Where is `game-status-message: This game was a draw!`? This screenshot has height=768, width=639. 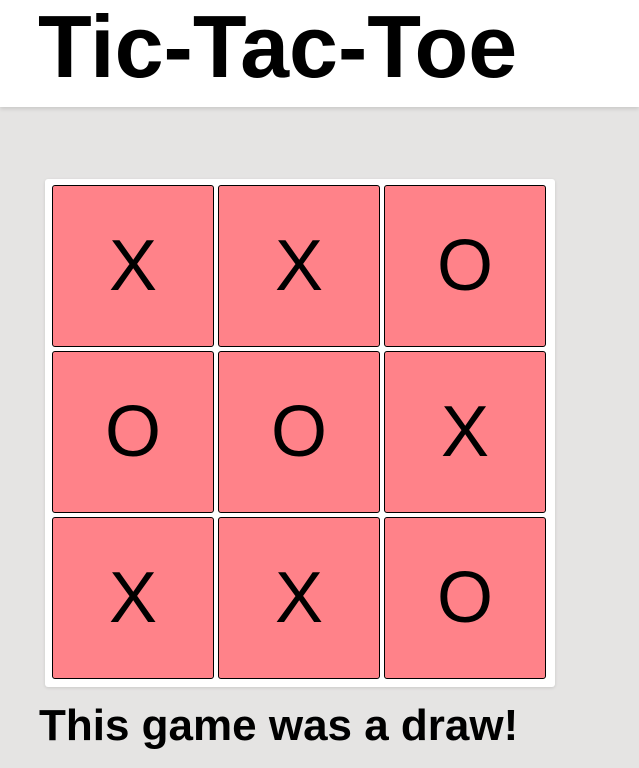 game-status-message: This game was a draw! is located at coordinates (279, 725).